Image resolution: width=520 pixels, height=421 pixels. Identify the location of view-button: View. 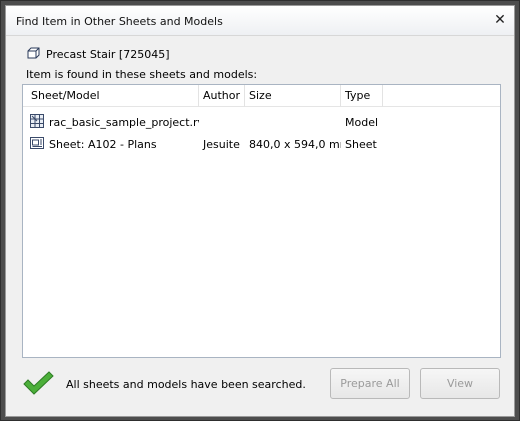
(460, 383).